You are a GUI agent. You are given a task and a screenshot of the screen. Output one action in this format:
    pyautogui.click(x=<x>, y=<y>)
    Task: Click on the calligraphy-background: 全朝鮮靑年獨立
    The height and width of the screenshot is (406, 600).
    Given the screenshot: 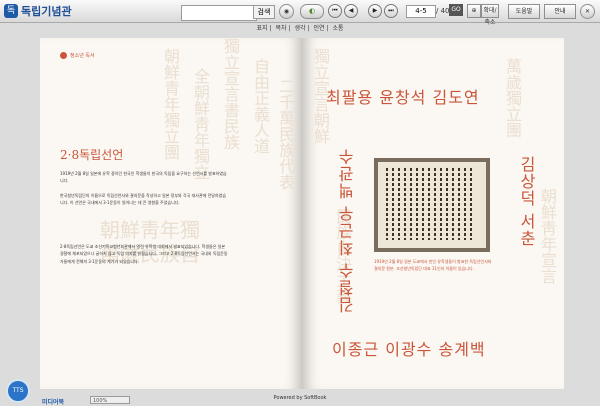 What is the action you would take?
    pyautogui.click(x=200, y=124)
    